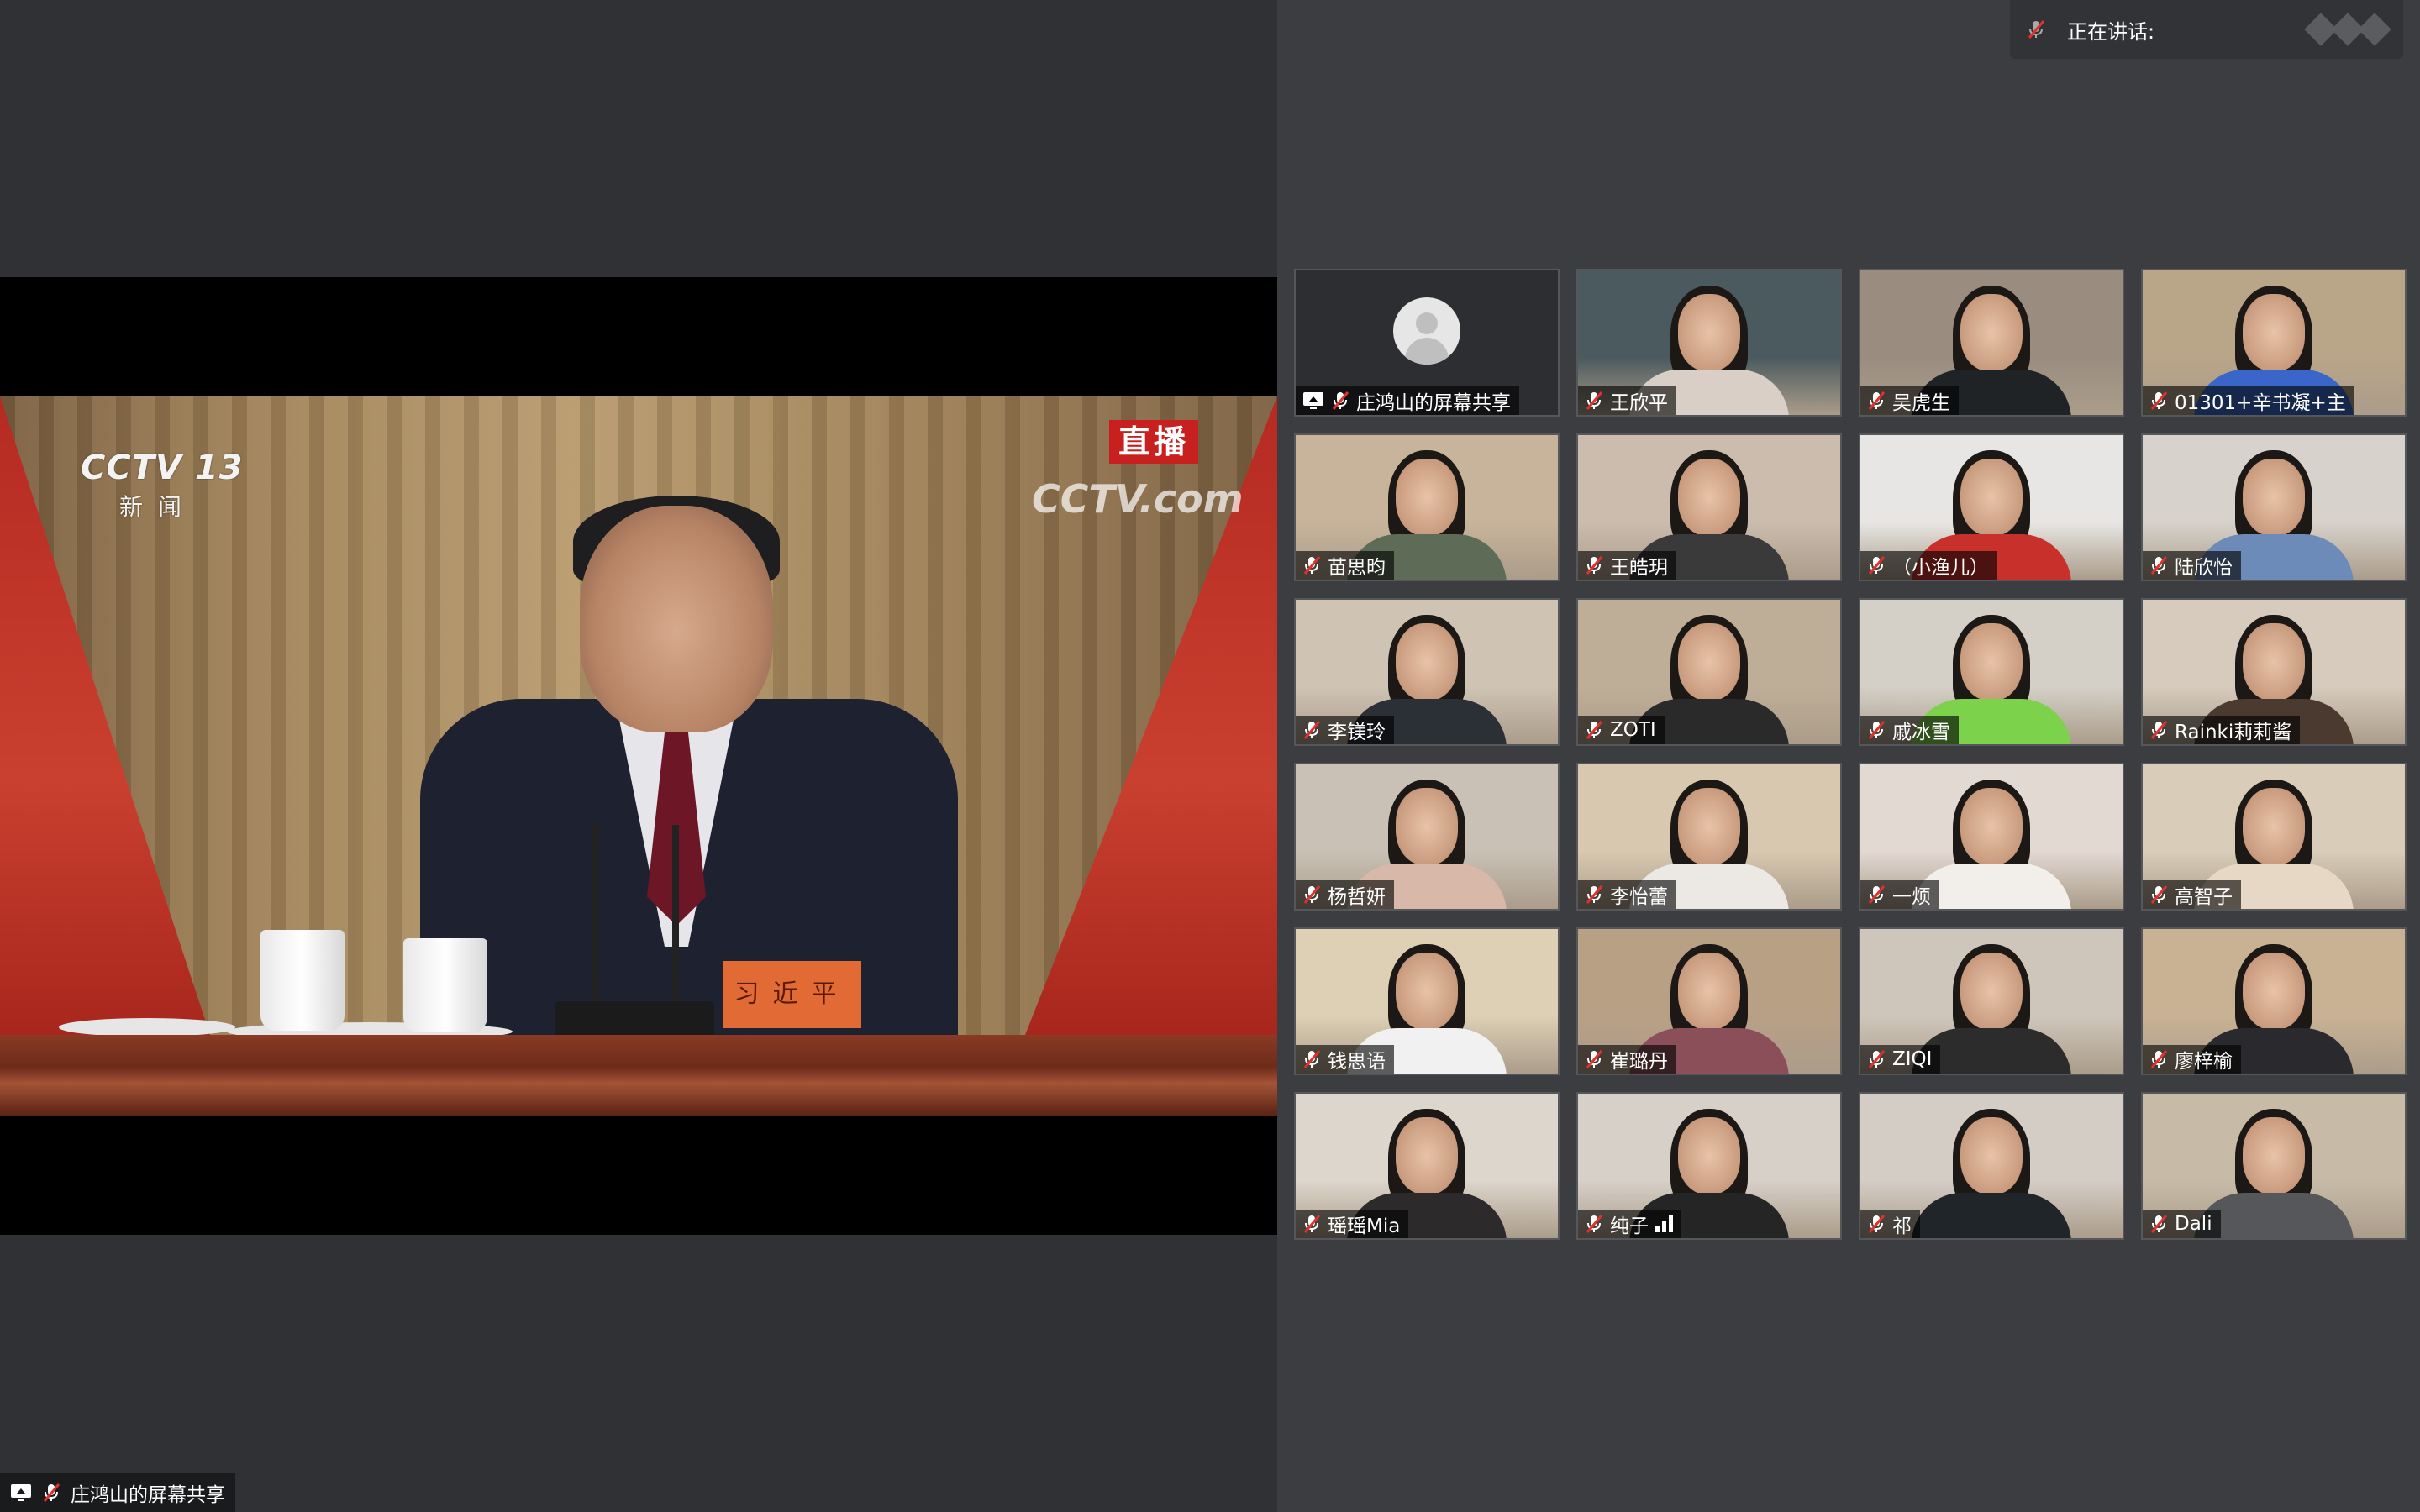 This screenshot has width=2420, height=1512. I want to click on cctv-watermark: CCTV.com, so click(1138, 499).